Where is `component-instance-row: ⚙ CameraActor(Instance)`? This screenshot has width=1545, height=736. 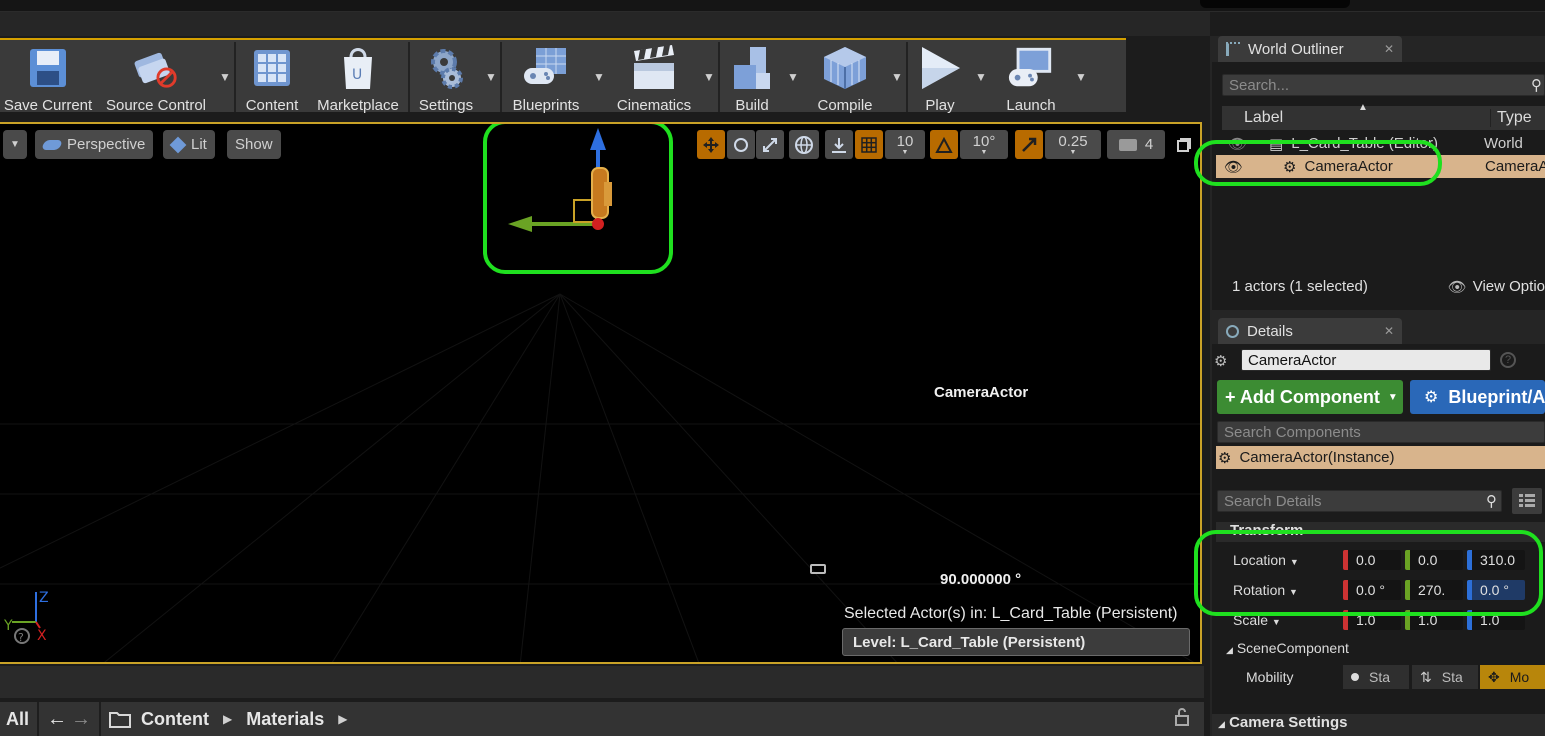 component-instance-row: ⚙ CameraActor(Instance) is located at coordinates (1380, 457).